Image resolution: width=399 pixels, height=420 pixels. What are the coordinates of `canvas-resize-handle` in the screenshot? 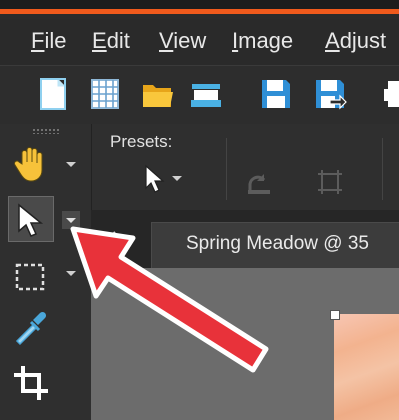 It's located at (335, 315).